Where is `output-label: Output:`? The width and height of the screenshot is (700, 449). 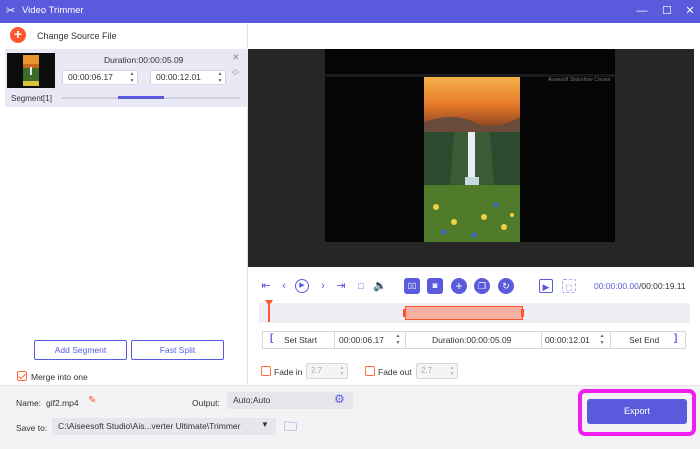
output-label: Output: is located at coordinates (206, 403).